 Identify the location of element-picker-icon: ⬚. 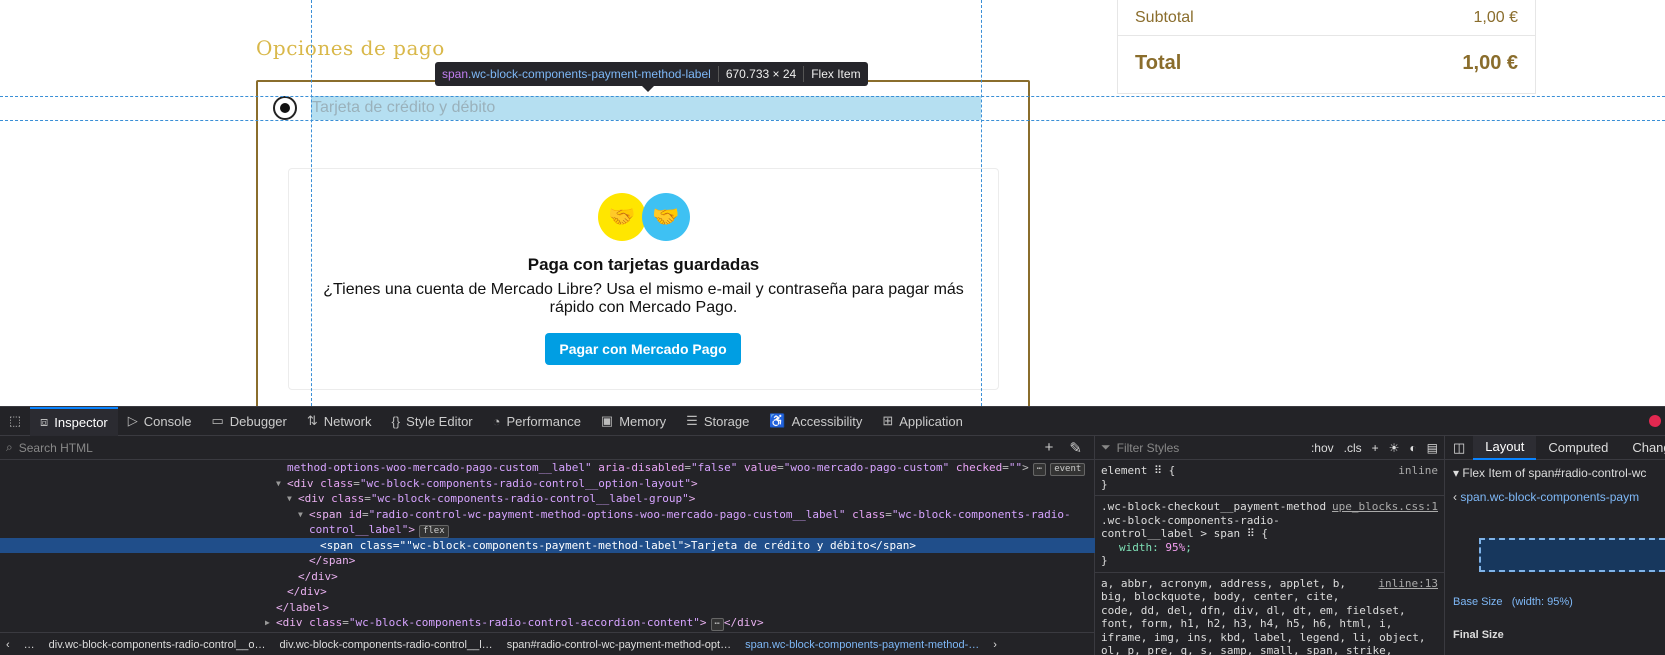
(15, 420).